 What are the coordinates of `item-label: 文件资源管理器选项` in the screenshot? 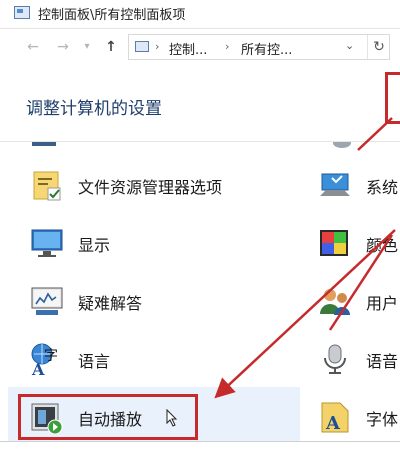 It's located at (150, 187).